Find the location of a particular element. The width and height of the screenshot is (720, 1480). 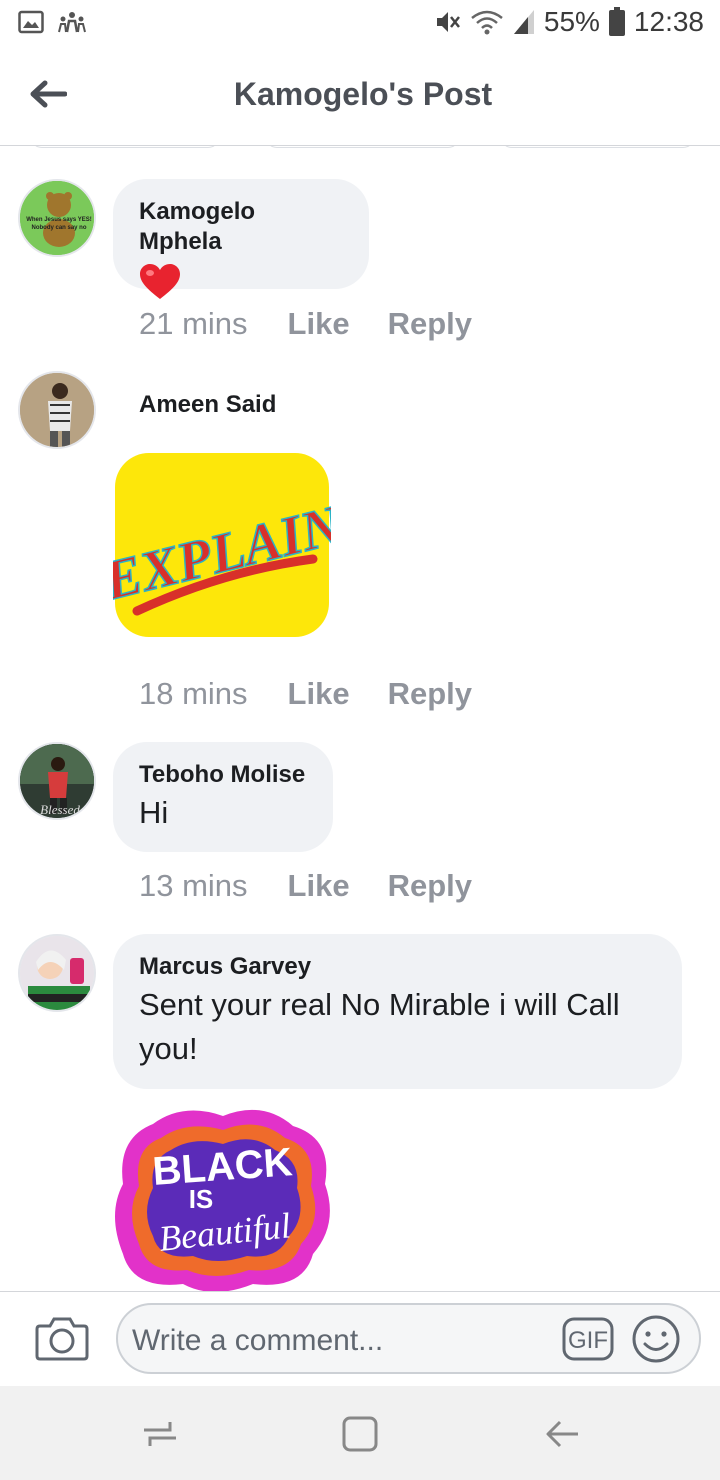

avatar: When Jesus says YES! Nobody can say no is located at coordinates (57, 218).